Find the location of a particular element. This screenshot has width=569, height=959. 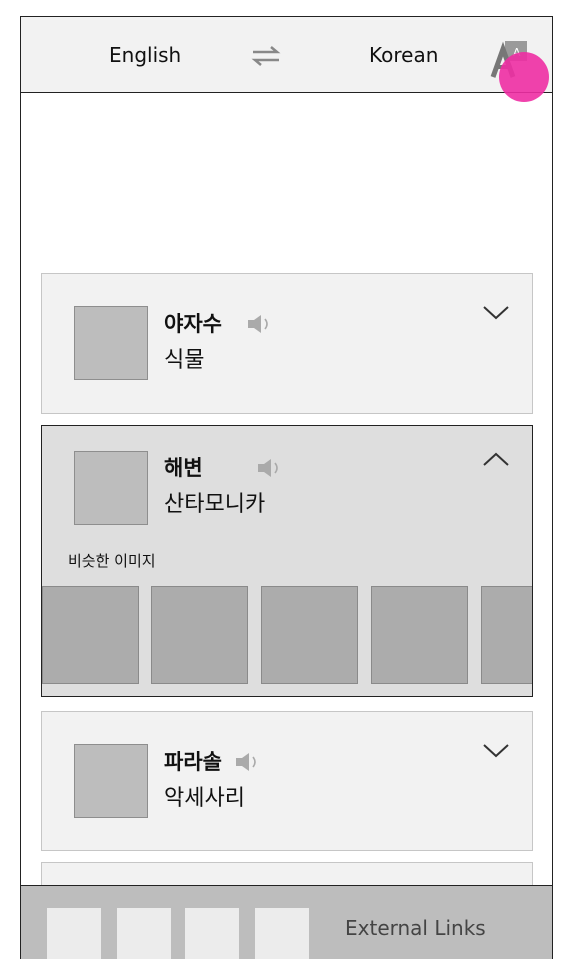

bottom-bar: External Links is located at coordinates (286, 922).